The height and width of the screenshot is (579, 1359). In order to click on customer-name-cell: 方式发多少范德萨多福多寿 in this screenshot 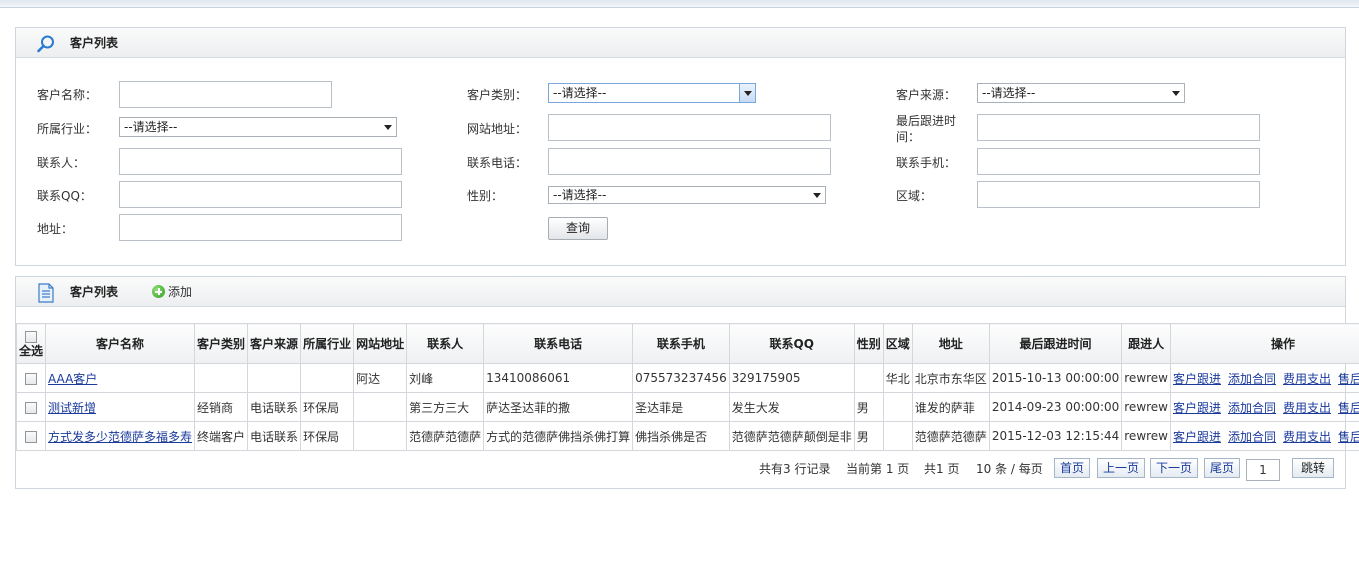, I will do `click(120, 436)`.